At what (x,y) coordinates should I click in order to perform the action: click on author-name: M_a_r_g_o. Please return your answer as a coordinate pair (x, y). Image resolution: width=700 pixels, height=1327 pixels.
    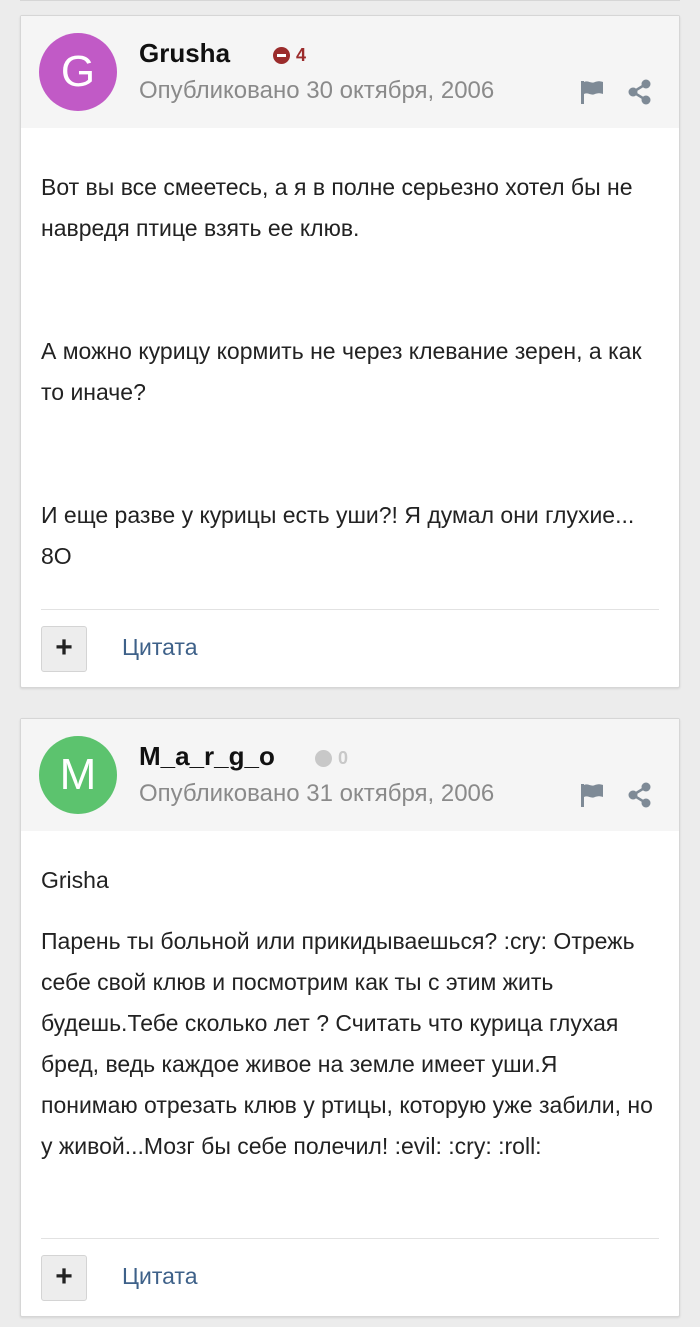
    Looking at the image, I should click on (207, 756).